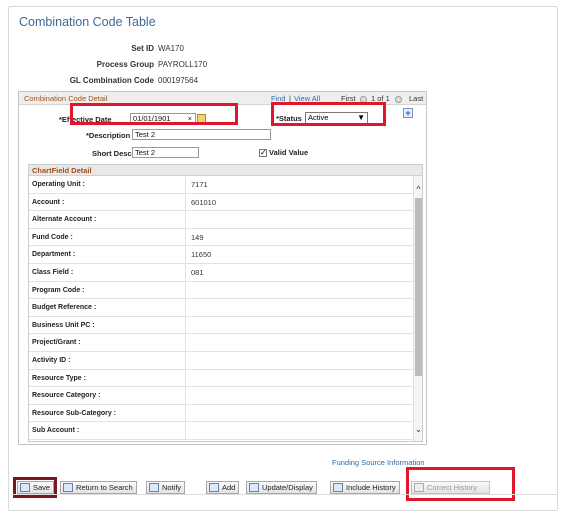 The image size is (565, 518). What do you see at coordinates (178, 80) in the screenshot?
I see `gl-code-value: 000197564` at bounding box center [178, 80].